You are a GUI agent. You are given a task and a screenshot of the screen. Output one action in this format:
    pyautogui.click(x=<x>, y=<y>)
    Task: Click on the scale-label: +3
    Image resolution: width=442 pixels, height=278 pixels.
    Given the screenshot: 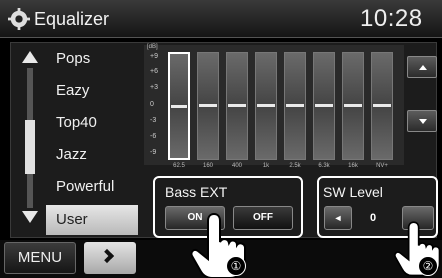 What is the action you would take?
    pyautogui.click(x=154, y=87)
    